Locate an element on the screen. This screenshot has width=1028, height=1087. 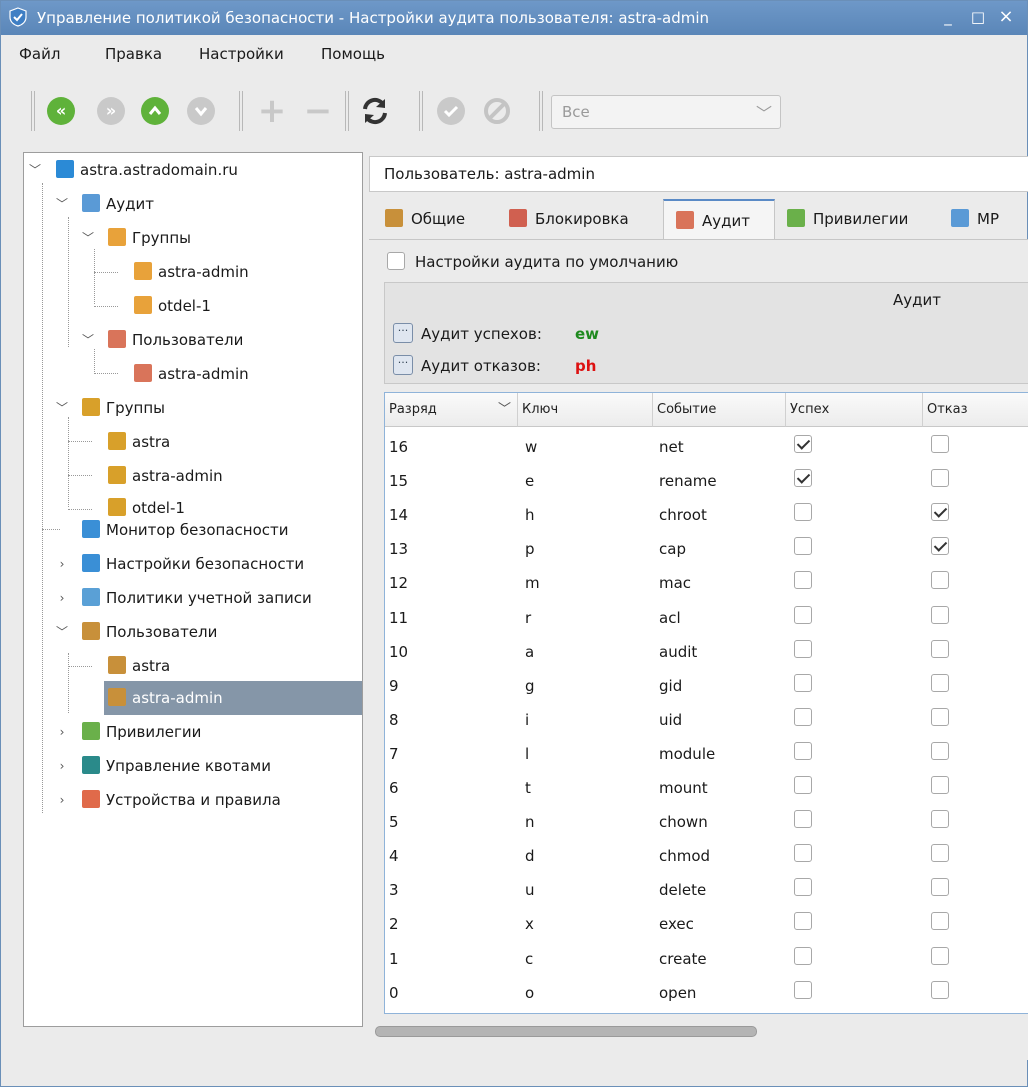
tab-privileges: Привилегии is located at coordinates (847, 219).